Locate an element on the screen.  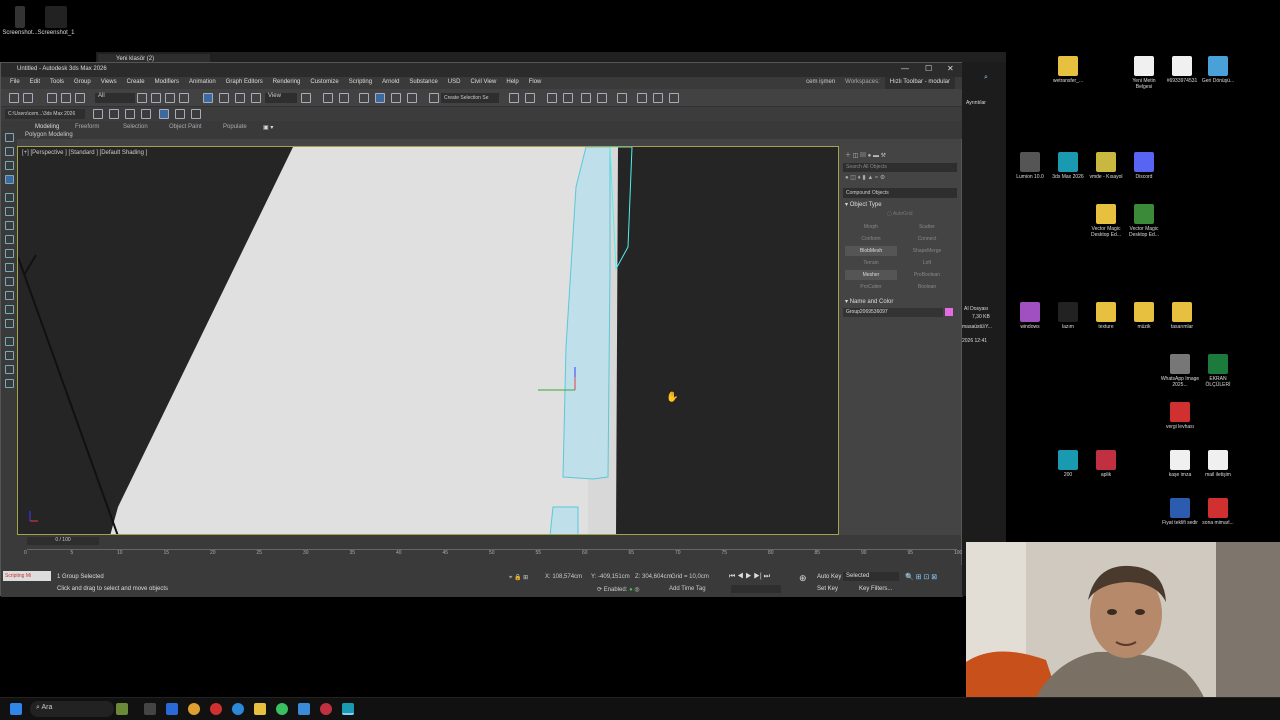
object-type-rollout: ▾ Object Type is located at coordinates (863, 204).